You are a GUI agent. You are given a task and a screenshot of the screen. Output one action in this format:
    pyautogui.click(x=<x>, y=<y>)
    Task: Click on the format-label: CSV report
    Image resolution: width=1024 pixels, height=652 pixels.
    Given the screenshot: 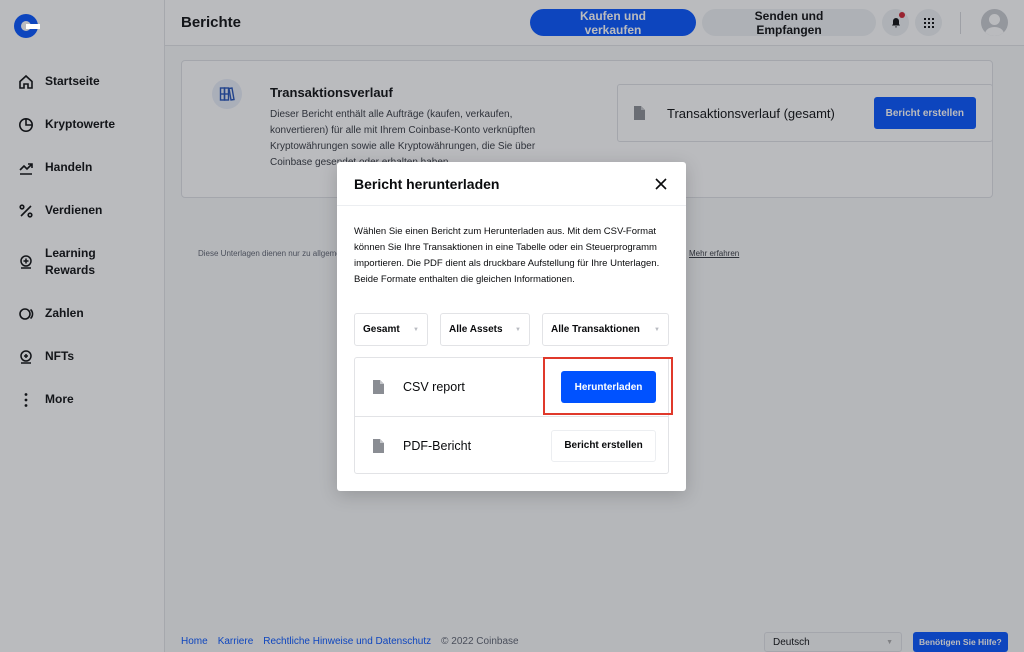 What is the action you would take?
    pyautogui.click(x=434, y=387)
    